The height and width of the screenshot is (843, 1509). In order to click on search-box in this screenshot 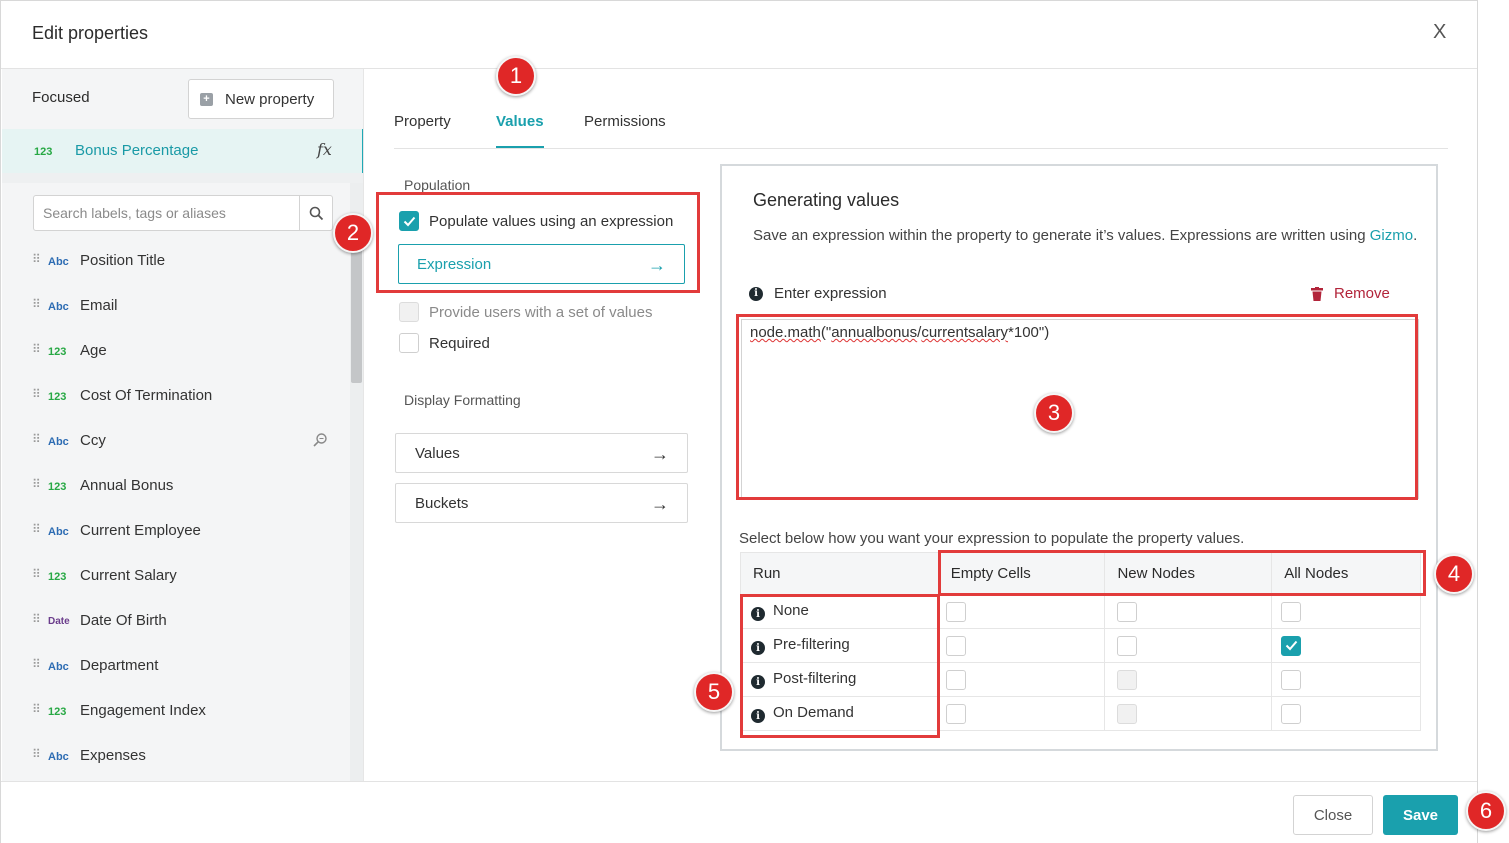, I will do `click(183, 213)`.